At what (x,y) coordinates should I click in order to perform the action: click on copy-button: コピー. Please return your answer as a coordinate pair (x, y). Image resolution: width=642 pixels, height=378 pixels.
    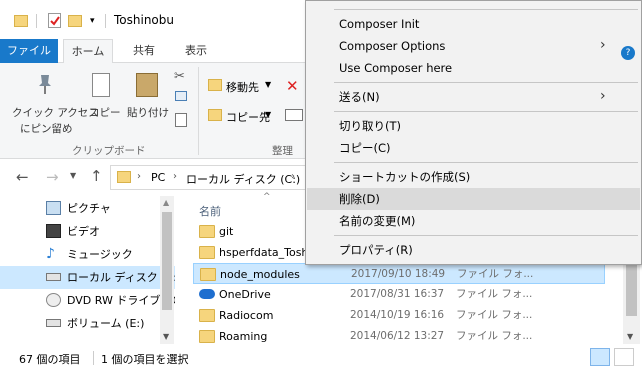
    Looking at the image, I should click on (105, 112).